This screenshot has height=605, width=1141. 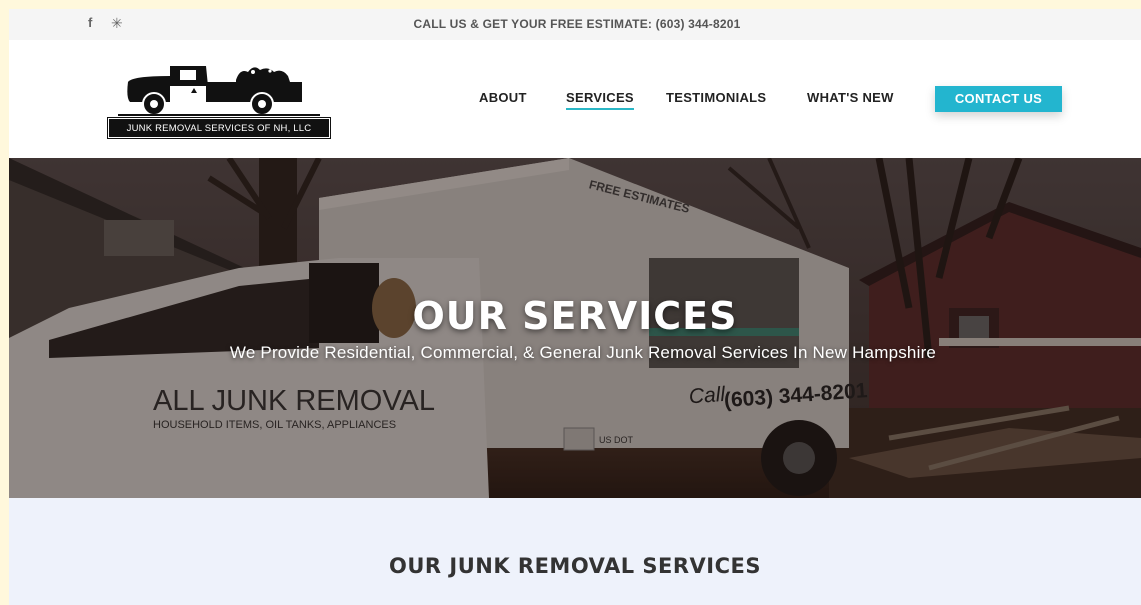 I want to click on nav-services: SERVICES, so click(x=600, y=100).